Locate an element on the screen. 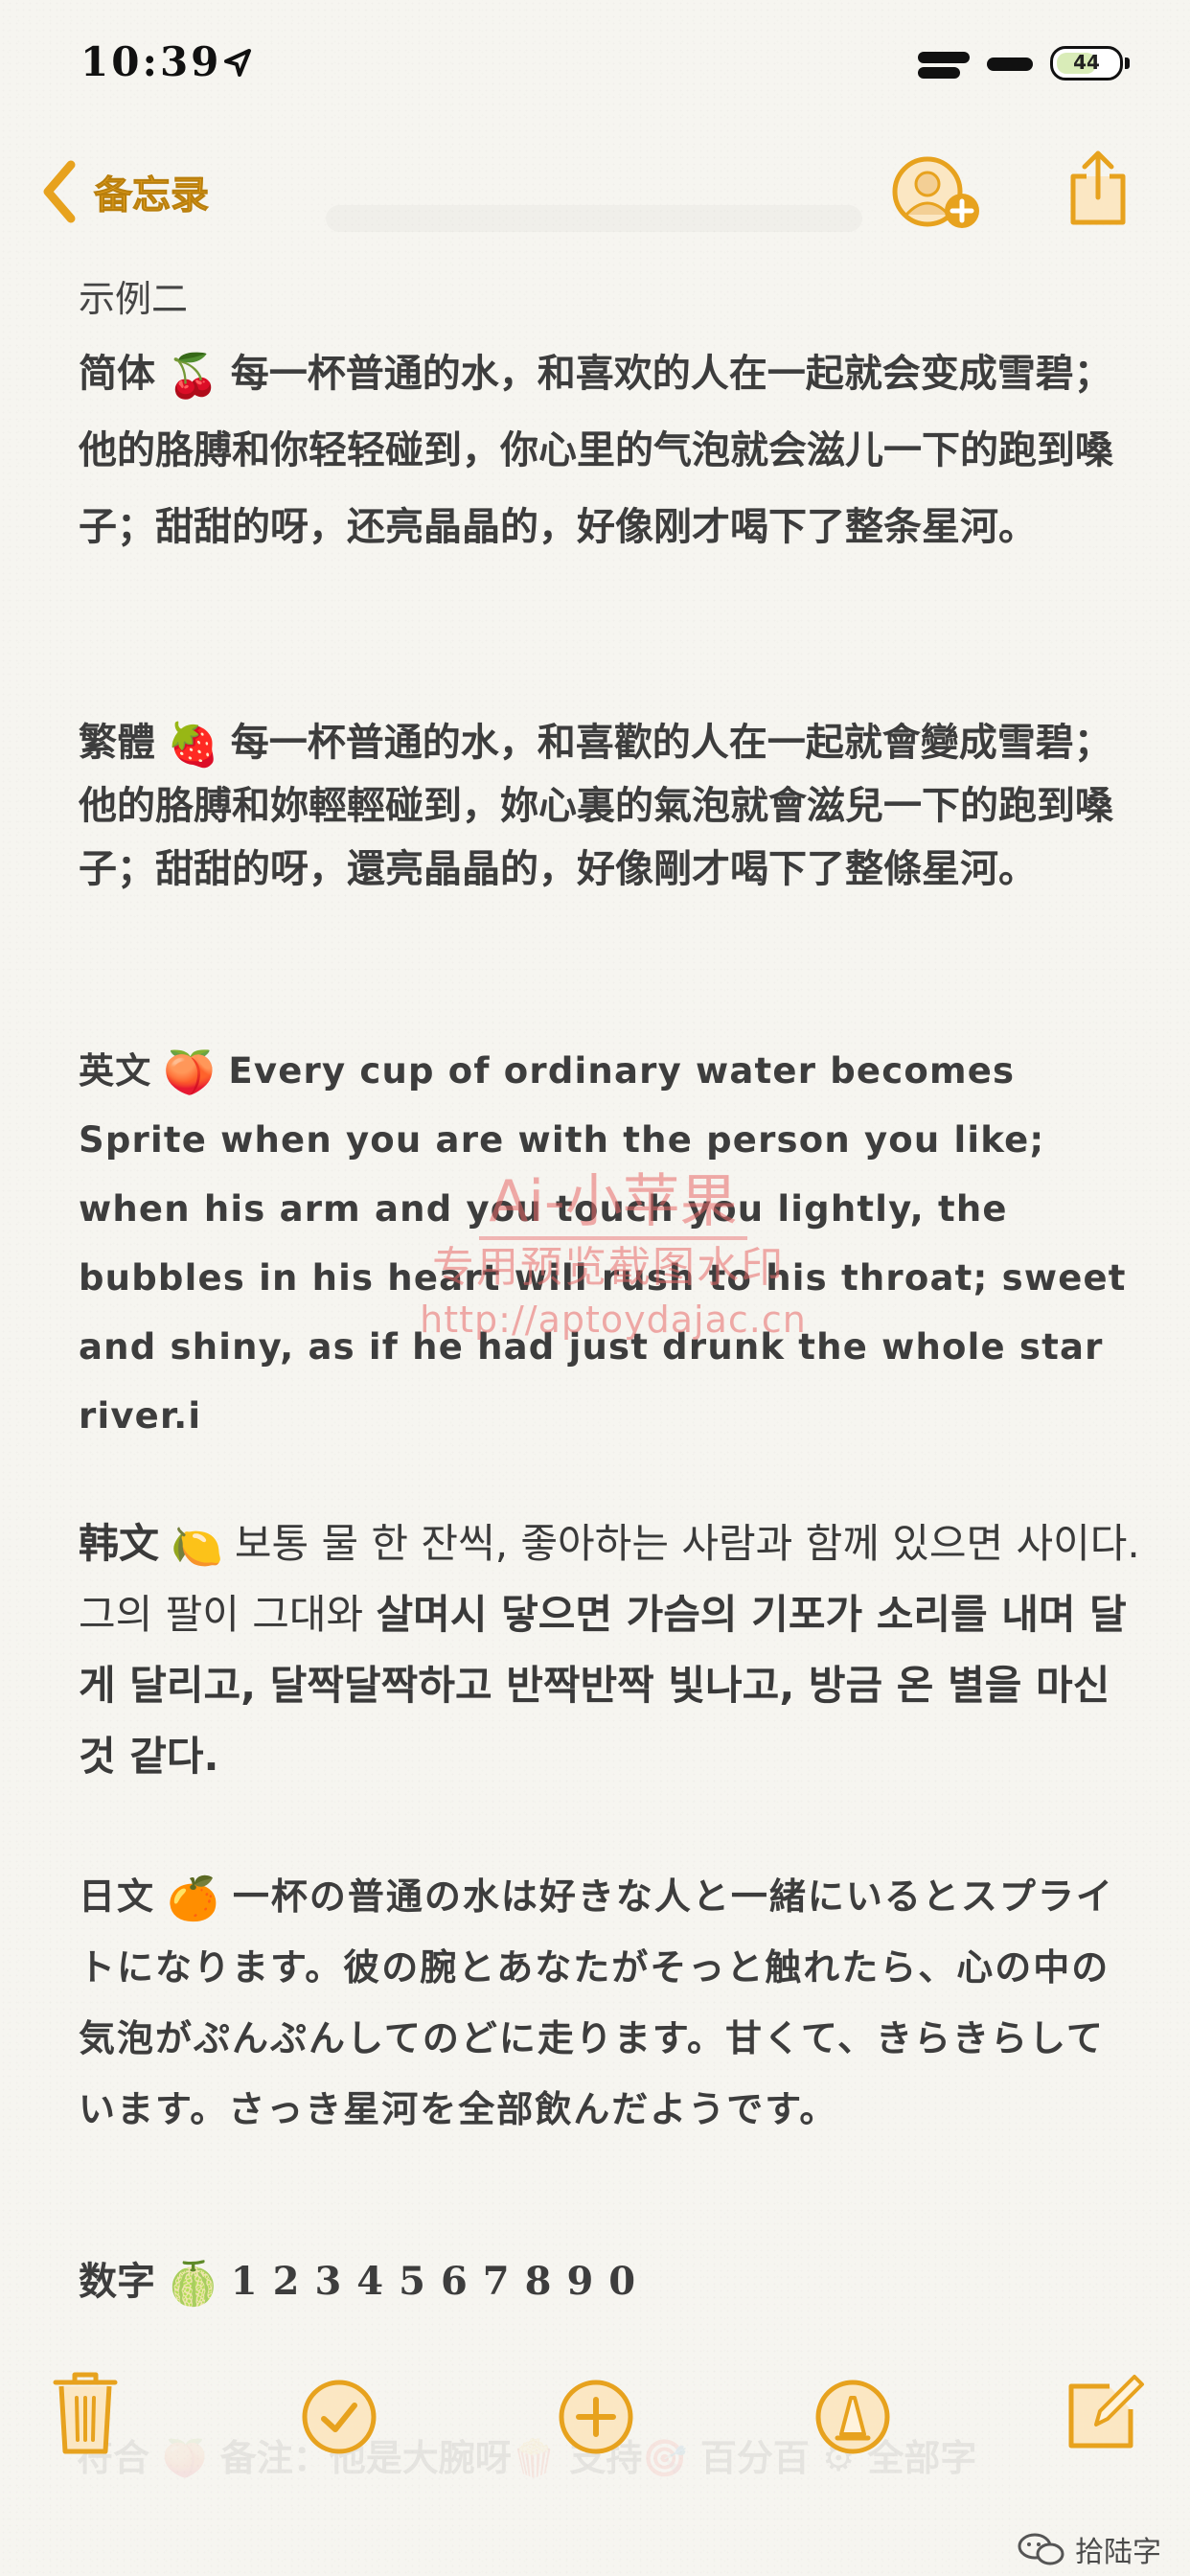 The image size is (1190, 2576). share-icon is located at coordinates (1098, 187).